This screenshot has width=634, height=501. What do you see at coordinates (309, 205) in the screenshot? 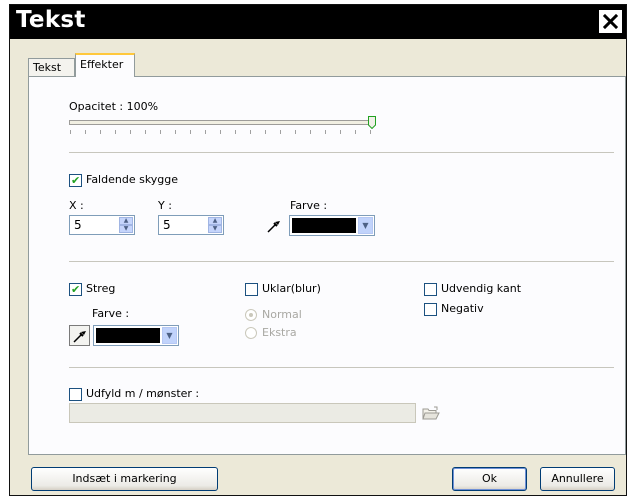
I see `shadow-color-label: Farve :` at bounding box center [309, 205].